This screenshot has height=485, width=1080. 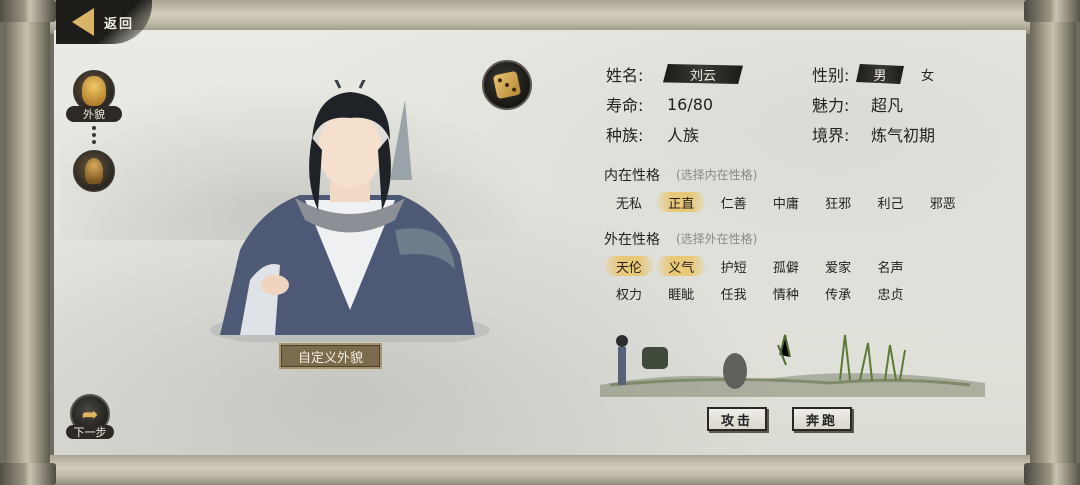 What do you see at coordinates (94, 91) in the screenshot?
I see `golden-face-icon` at bounding box center [94, 91].